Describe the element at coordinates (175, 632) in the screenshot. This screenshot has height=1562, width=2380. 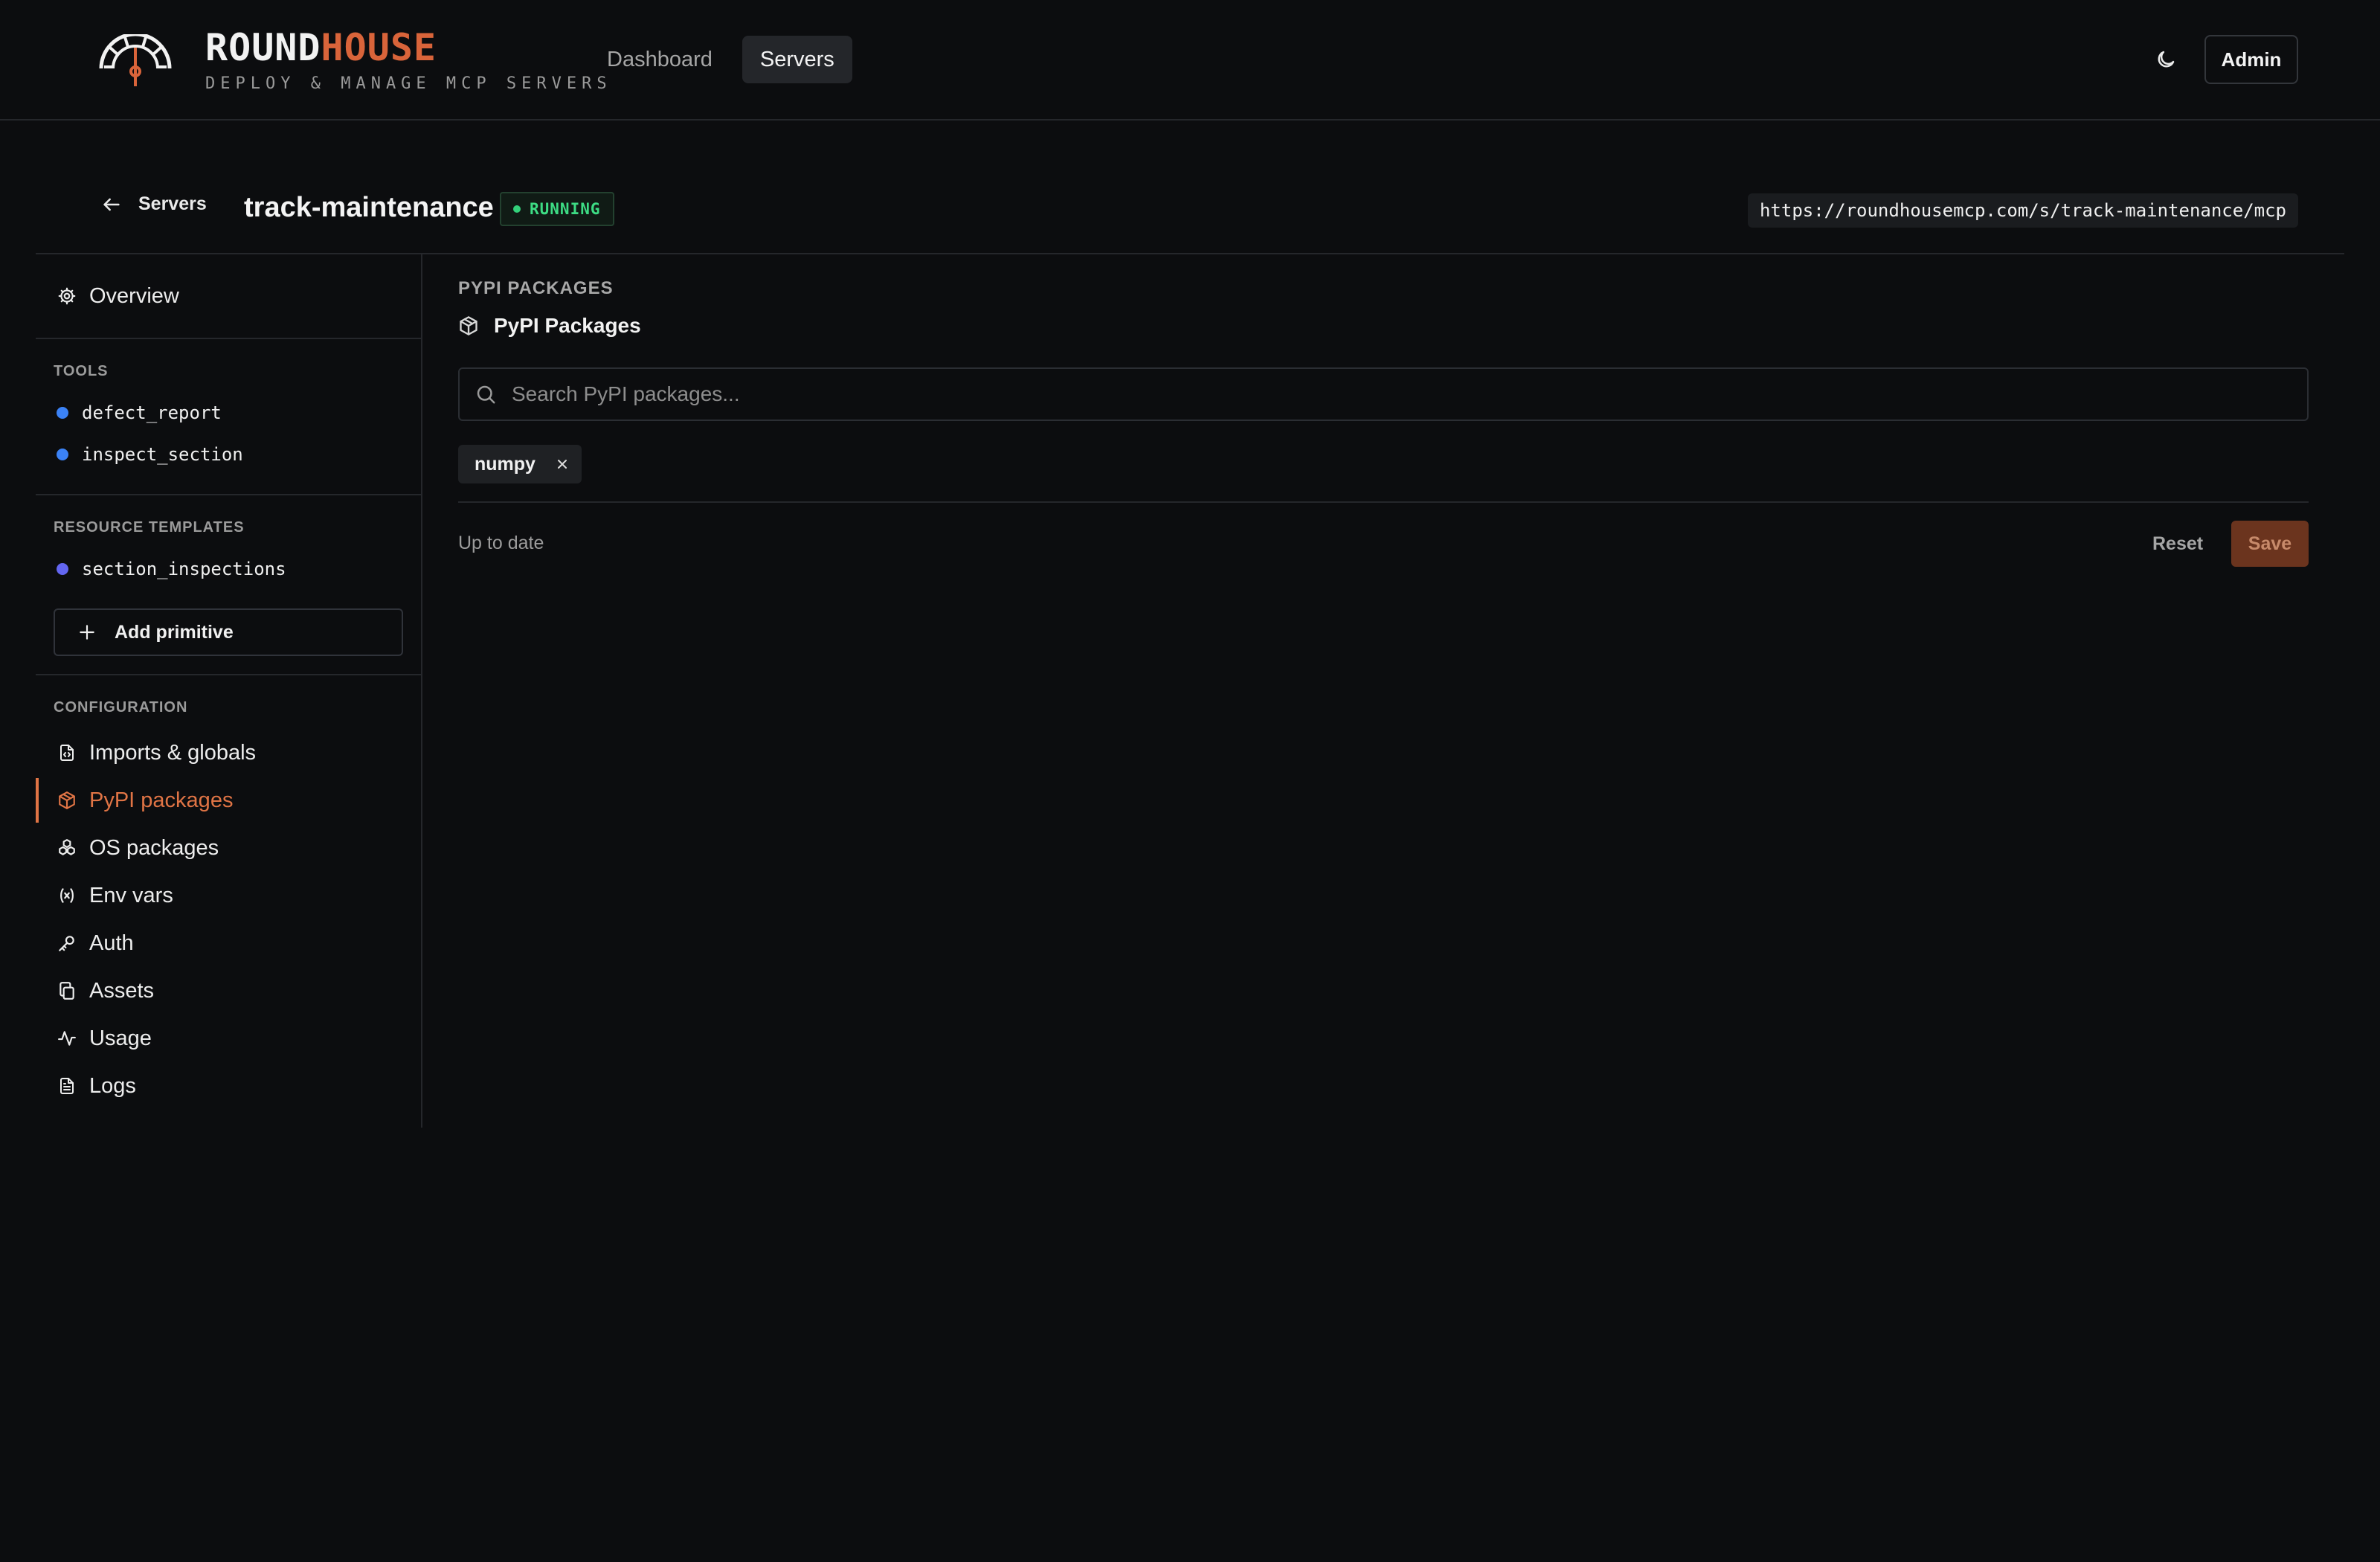
I see `add-primitive-label: Add primitive` at that location.